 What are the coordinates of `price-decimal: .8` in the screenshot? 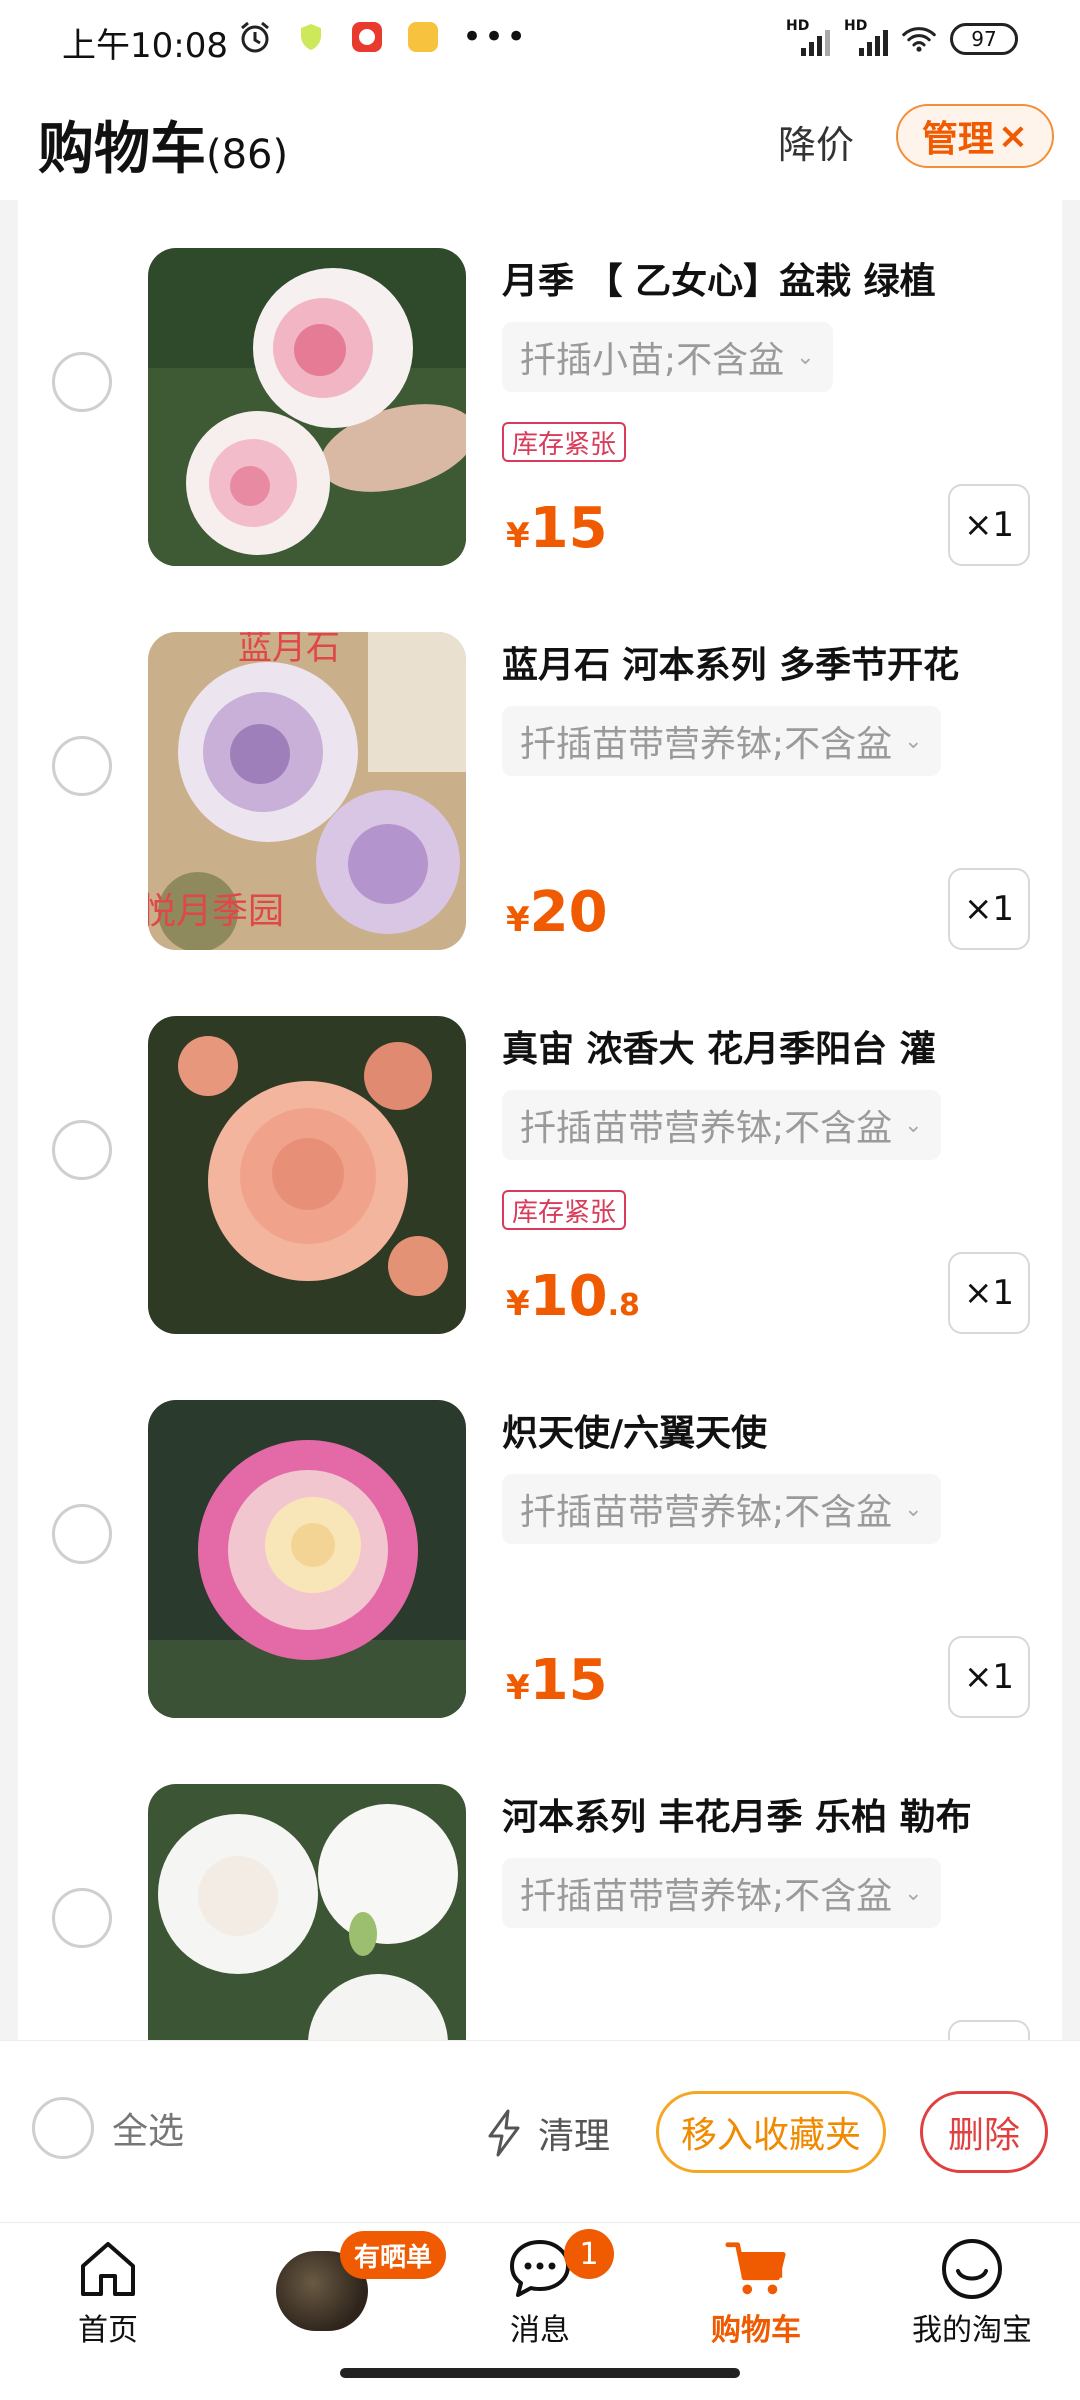 It's located at (623, 1305).